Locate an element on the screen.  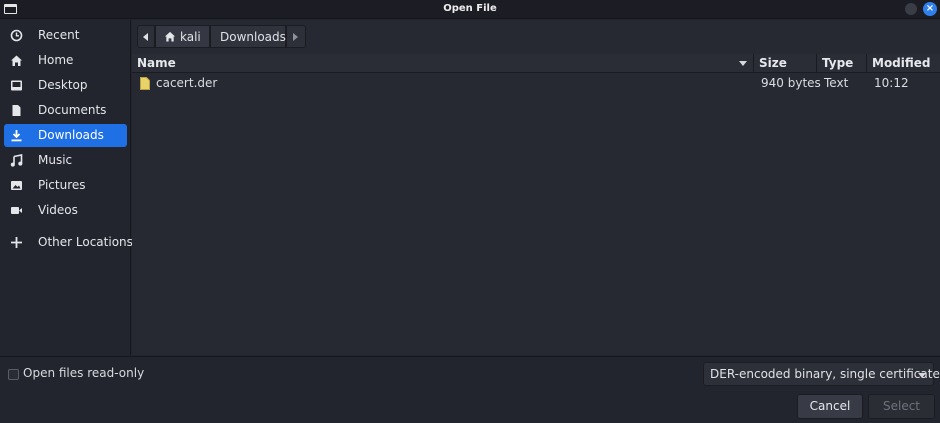
file-type: Text is located at coordinates (836, 83).